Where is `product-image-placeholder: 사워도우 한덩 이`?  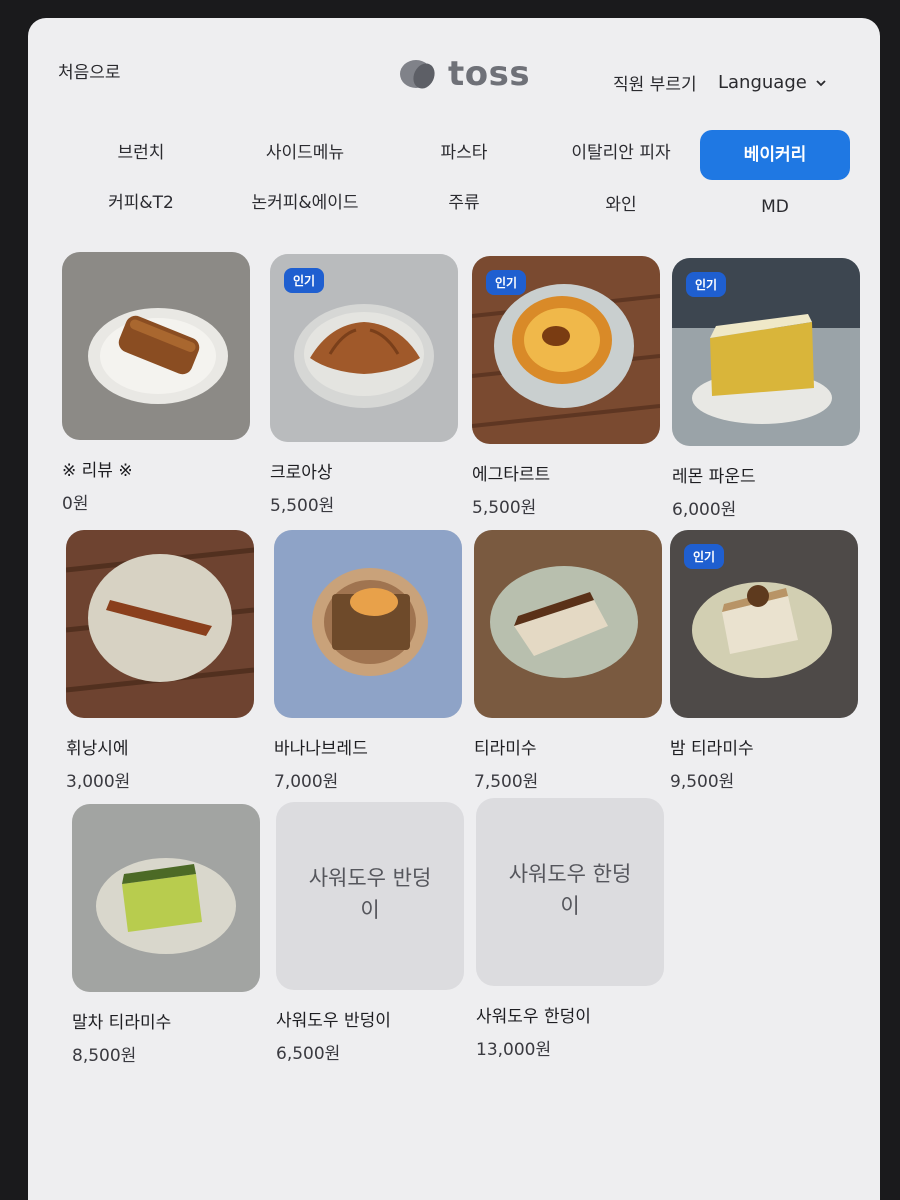 product-image-placeholder: 사워도우 한덩 이 is located at coordinates (570, 892).